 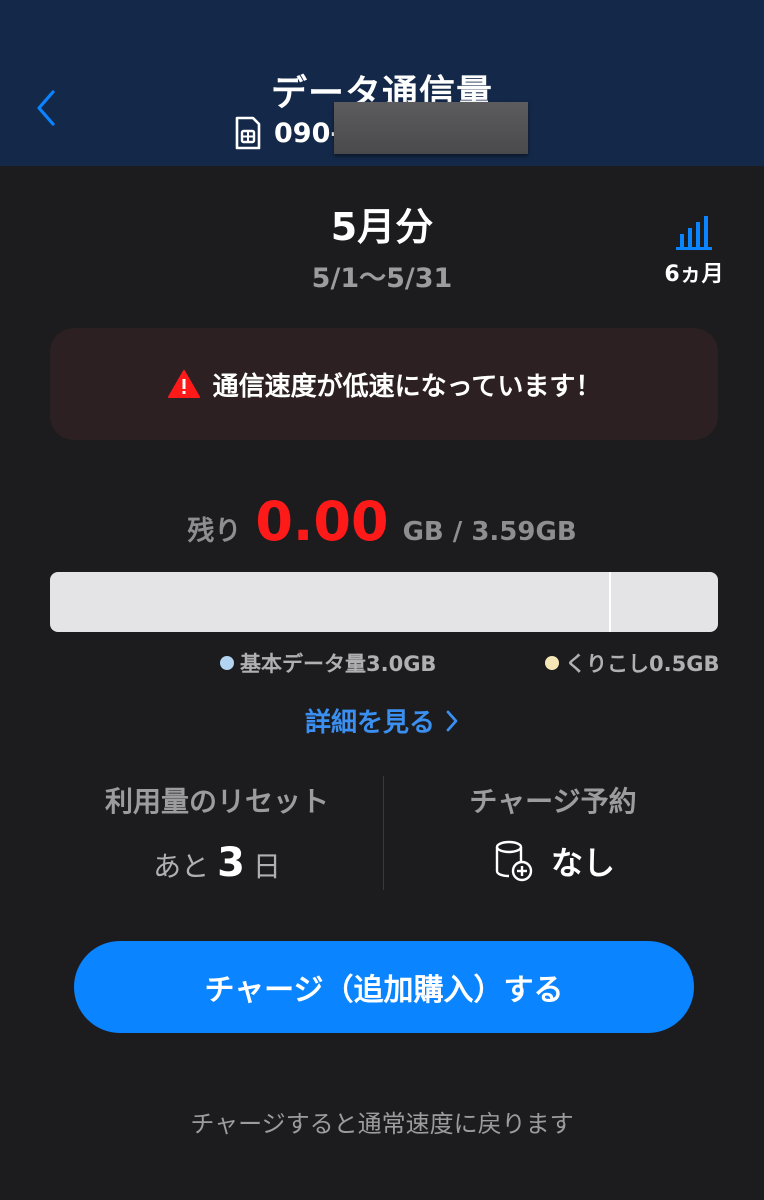 I want to click on sim-card-icon, so click(x=248, y=133).